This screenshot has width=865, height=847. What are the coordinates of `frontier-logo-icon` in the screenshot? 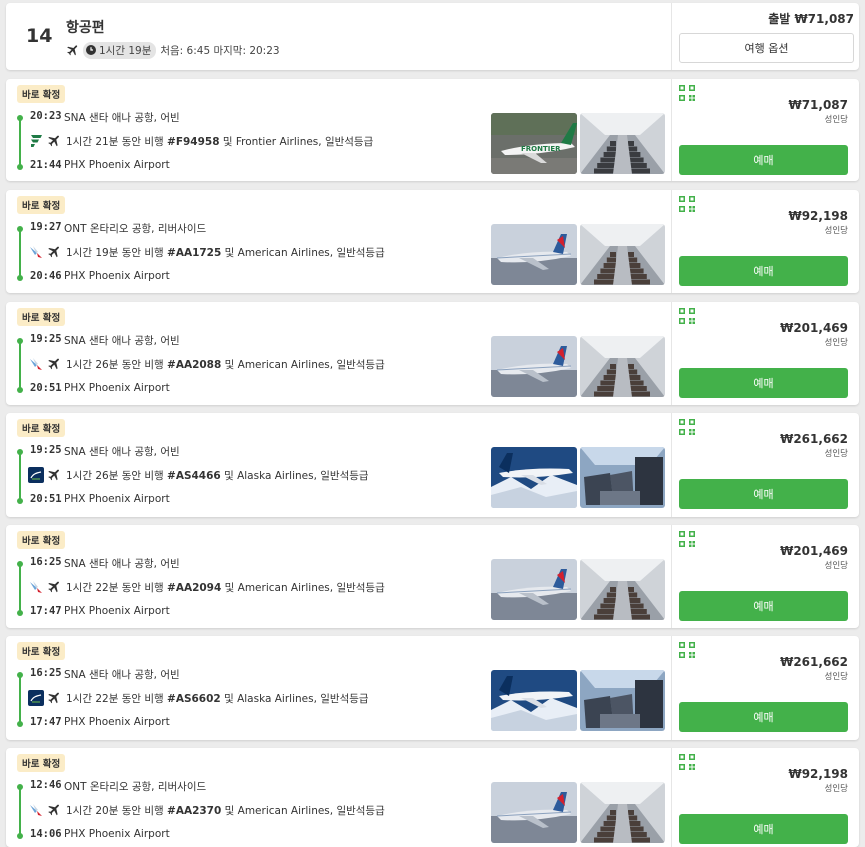 It's located at (36, 141).